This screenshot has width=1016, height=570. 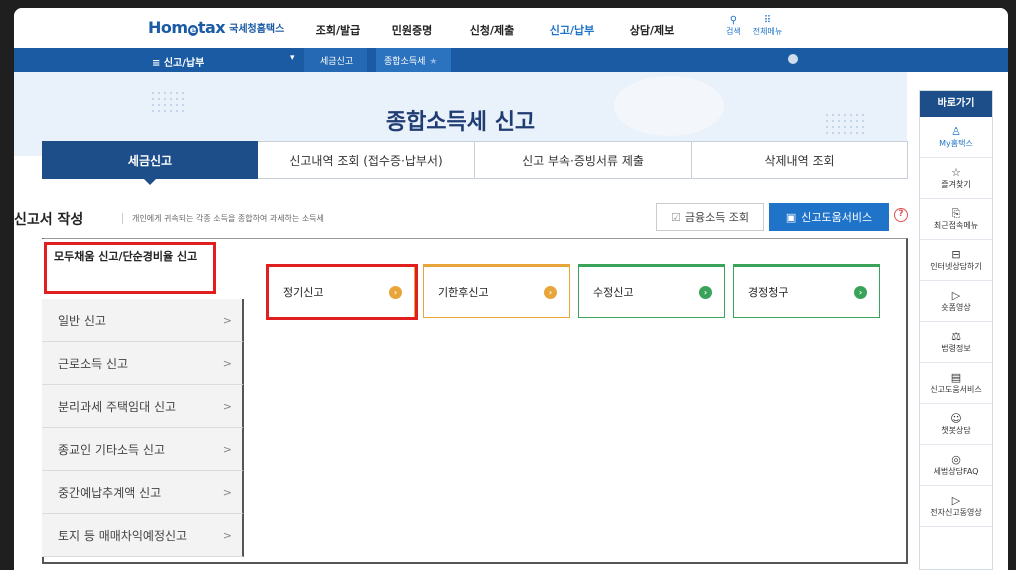 I want to click on star-icon: ☆, so click(x=956, y=172).